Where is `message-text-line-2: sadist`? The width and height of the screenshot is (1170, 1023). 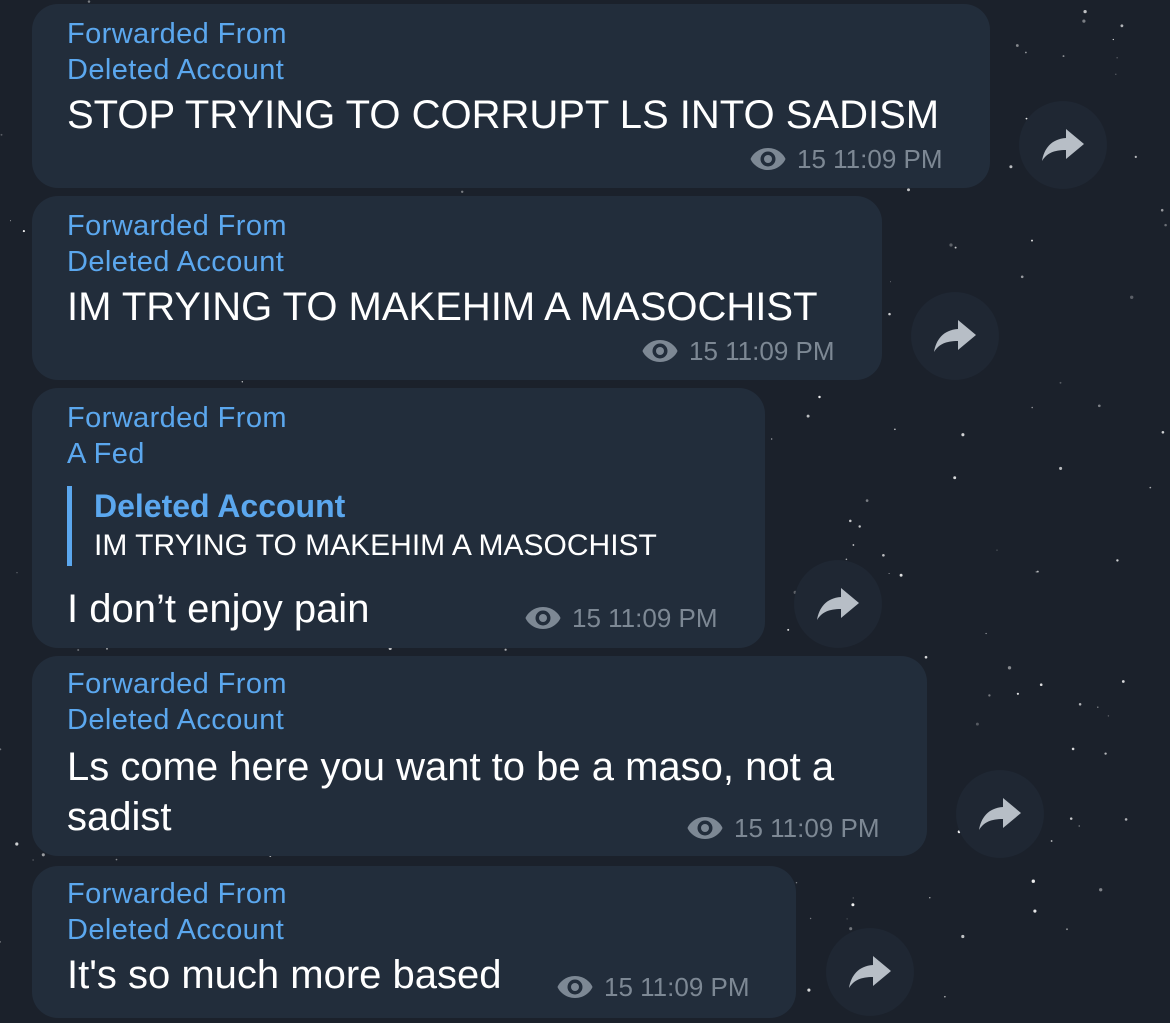
message-text-line-2: sadist is located at coordinates (119, 817).